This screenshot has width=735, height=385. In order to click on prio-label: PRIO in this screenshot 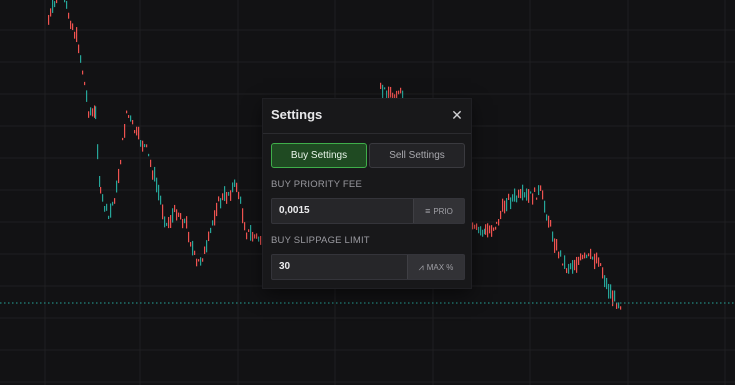, I will do `click(443, 211)`.